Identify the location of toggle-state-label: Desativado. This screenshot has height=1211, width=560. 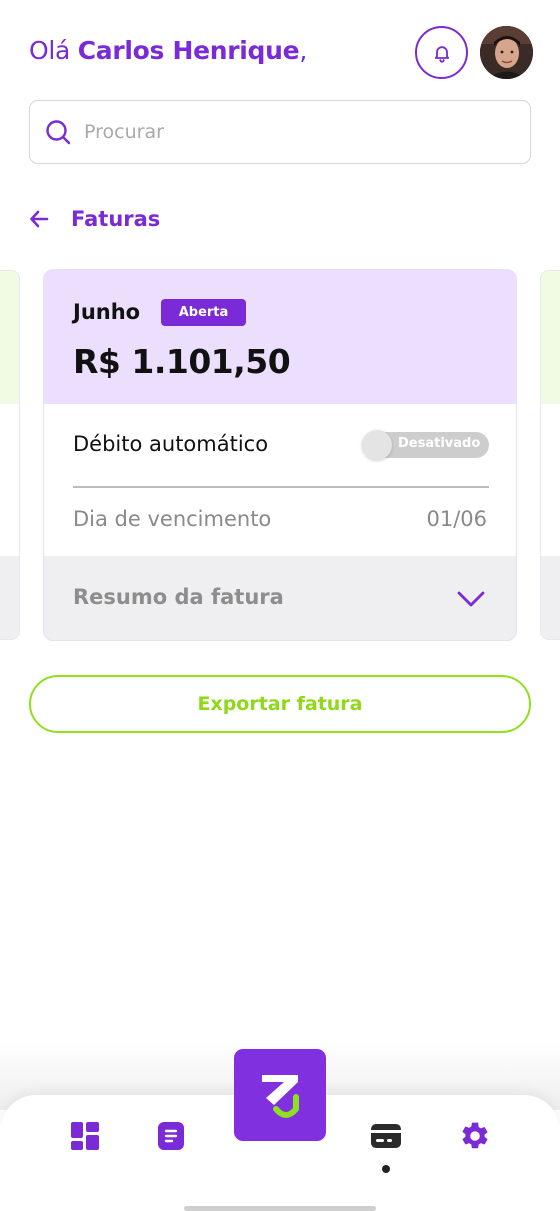
(439, 443).